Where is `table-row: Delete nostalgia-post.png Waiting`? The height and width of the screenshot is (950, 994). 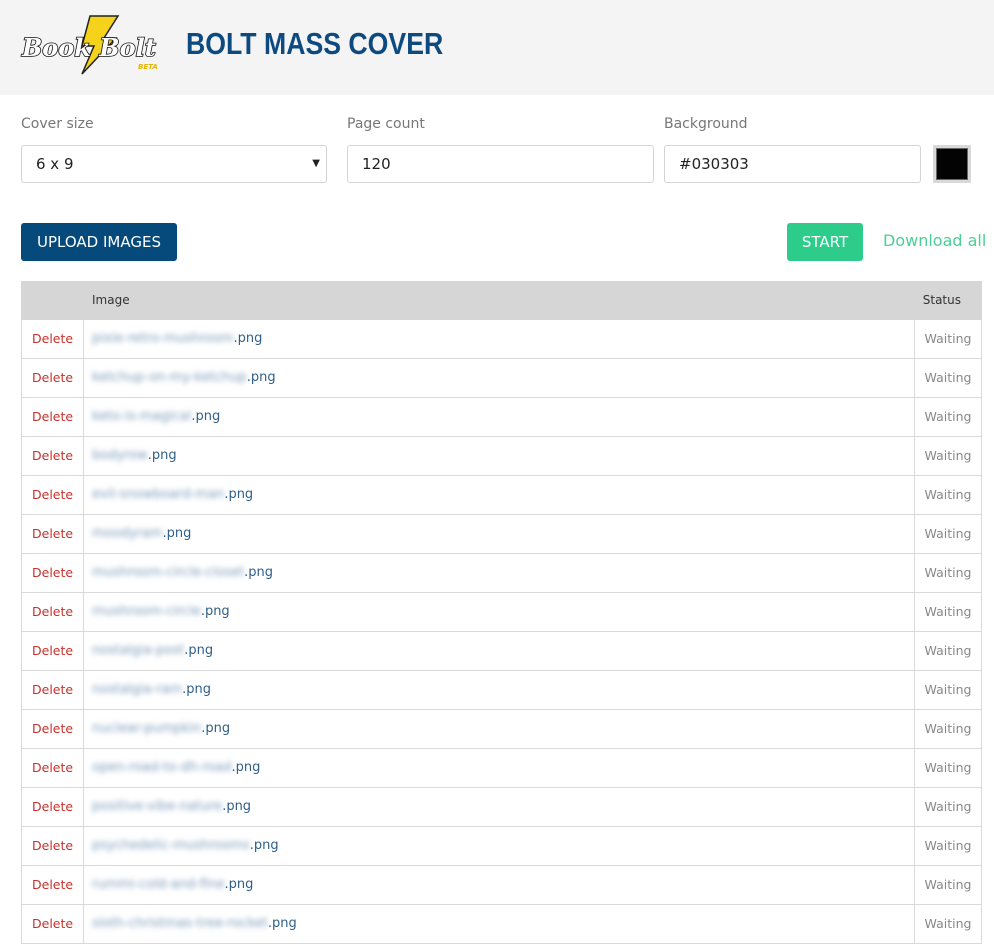 table-row: Delete nostalgia-post.png Waiting is located at coordinates (501, 651).